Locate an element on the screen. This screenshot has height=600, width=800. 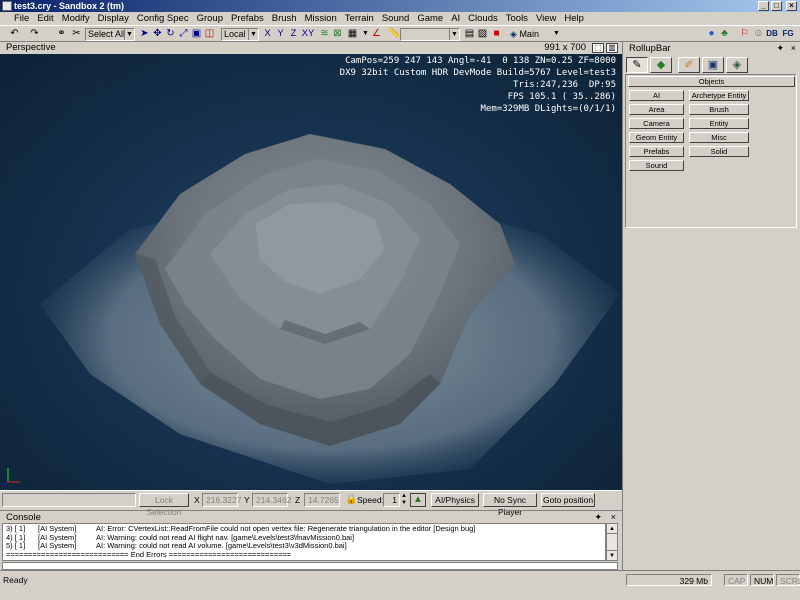
lock-icon: 🔒 is located at coordinates (351, 499).